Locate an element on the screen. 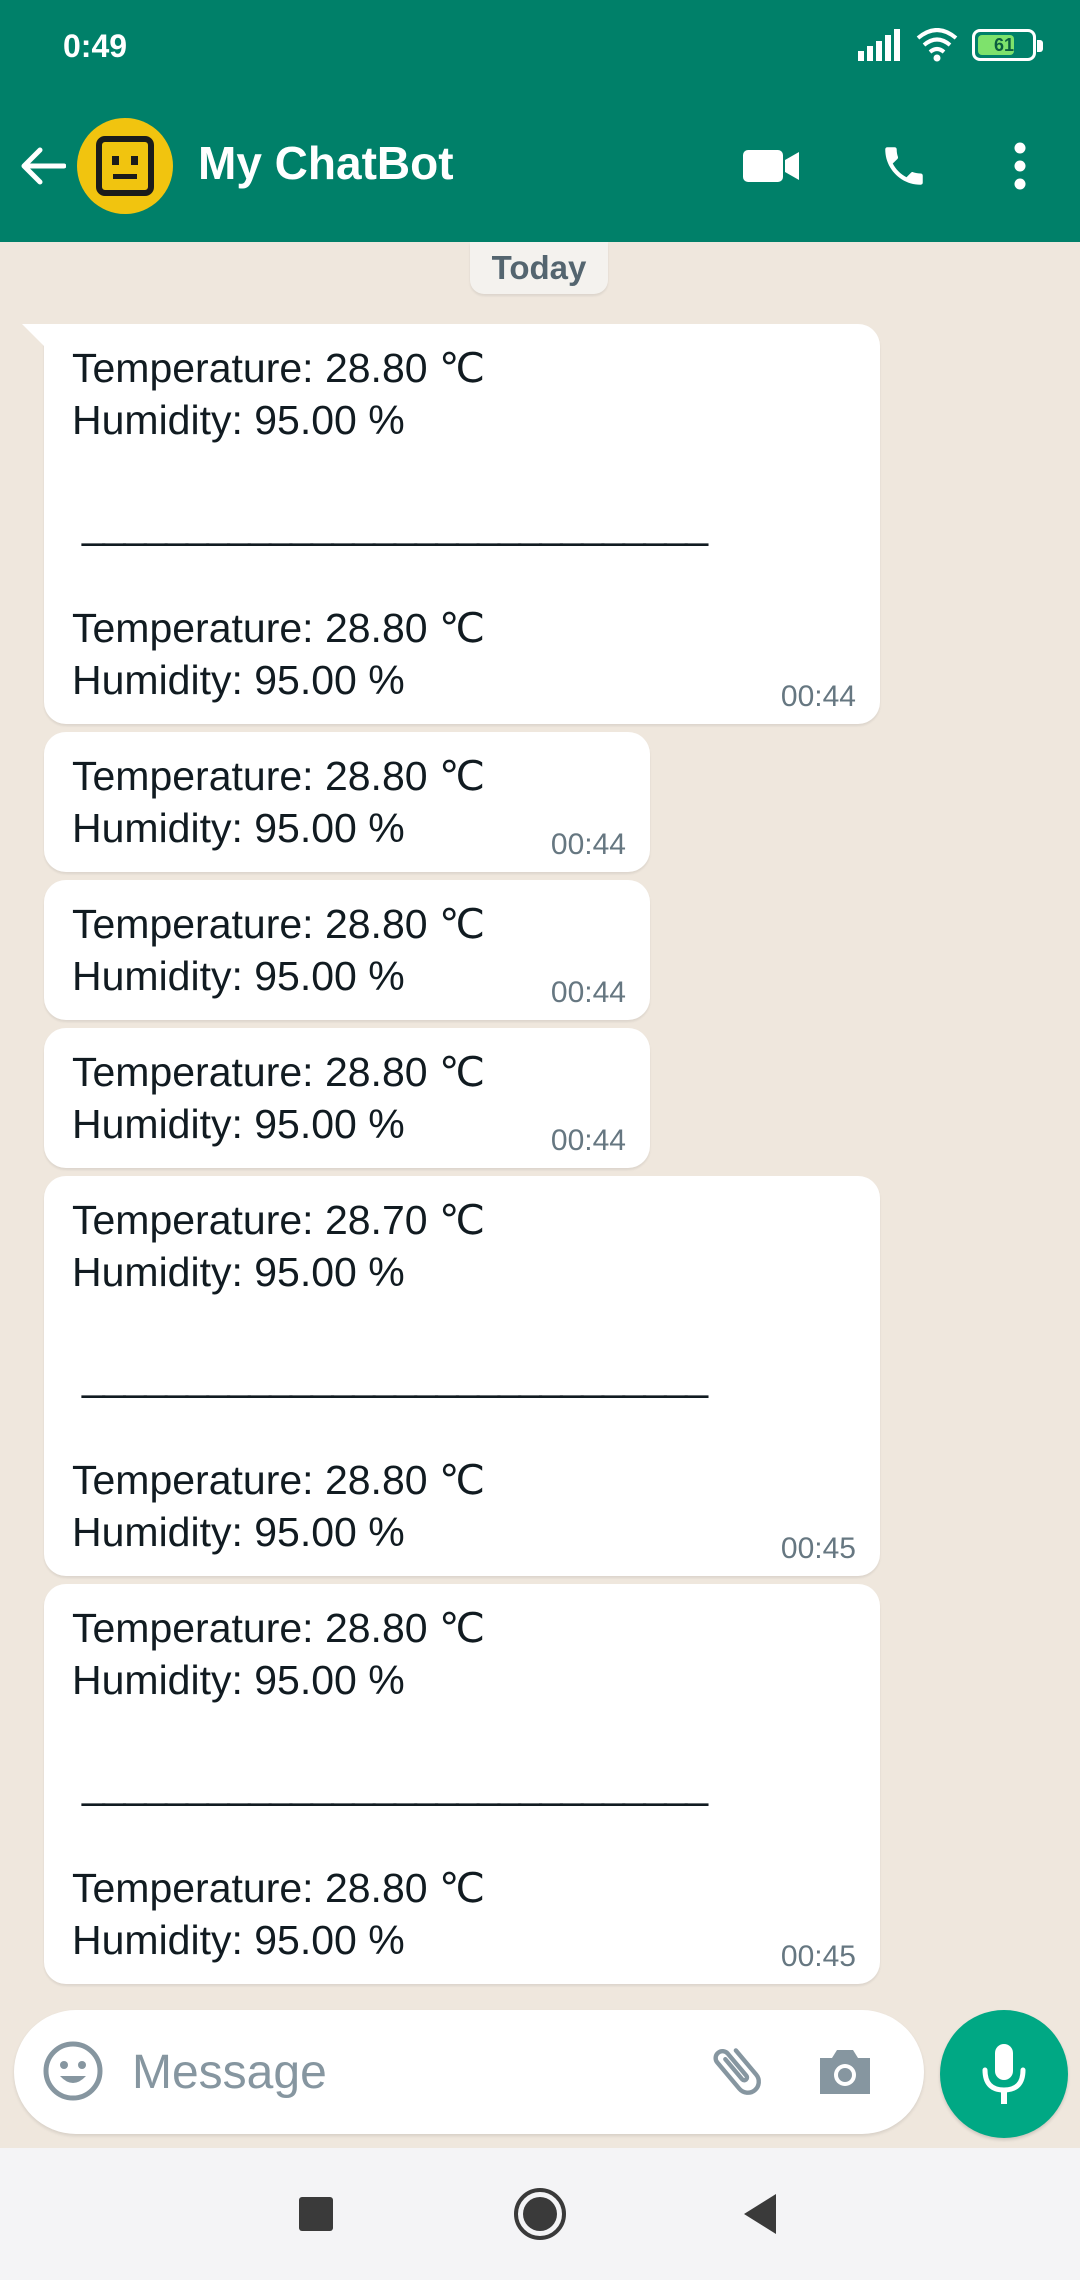  recents-button is located at coordinates (316, 2214).